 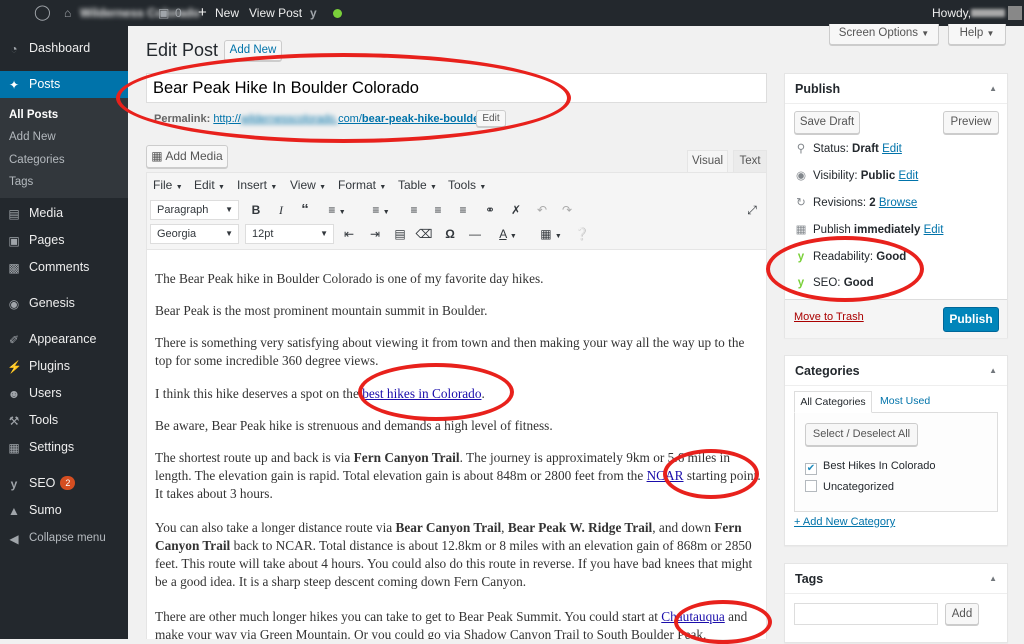 What do you see at coordinates (436, 392) in the screenshot?
I see `annotation-circle-best-hikes-link` at bounding box center [436, 392].